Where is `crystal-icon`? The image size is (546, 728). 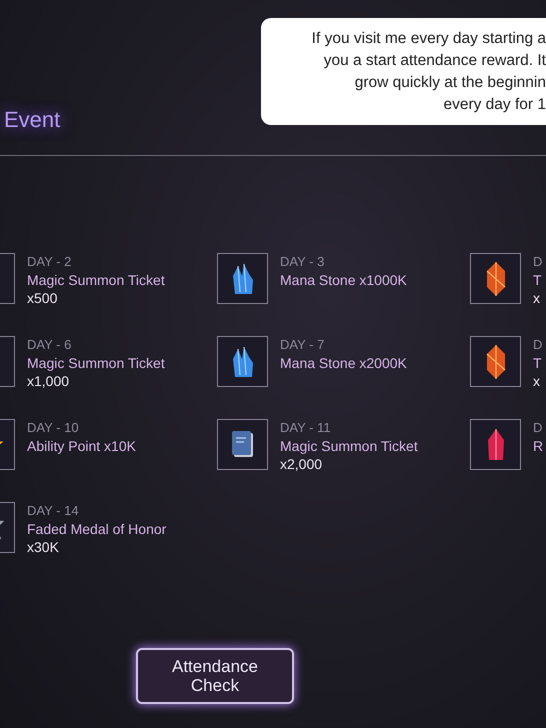
crystal-icon is located at coordinates (496, 445).